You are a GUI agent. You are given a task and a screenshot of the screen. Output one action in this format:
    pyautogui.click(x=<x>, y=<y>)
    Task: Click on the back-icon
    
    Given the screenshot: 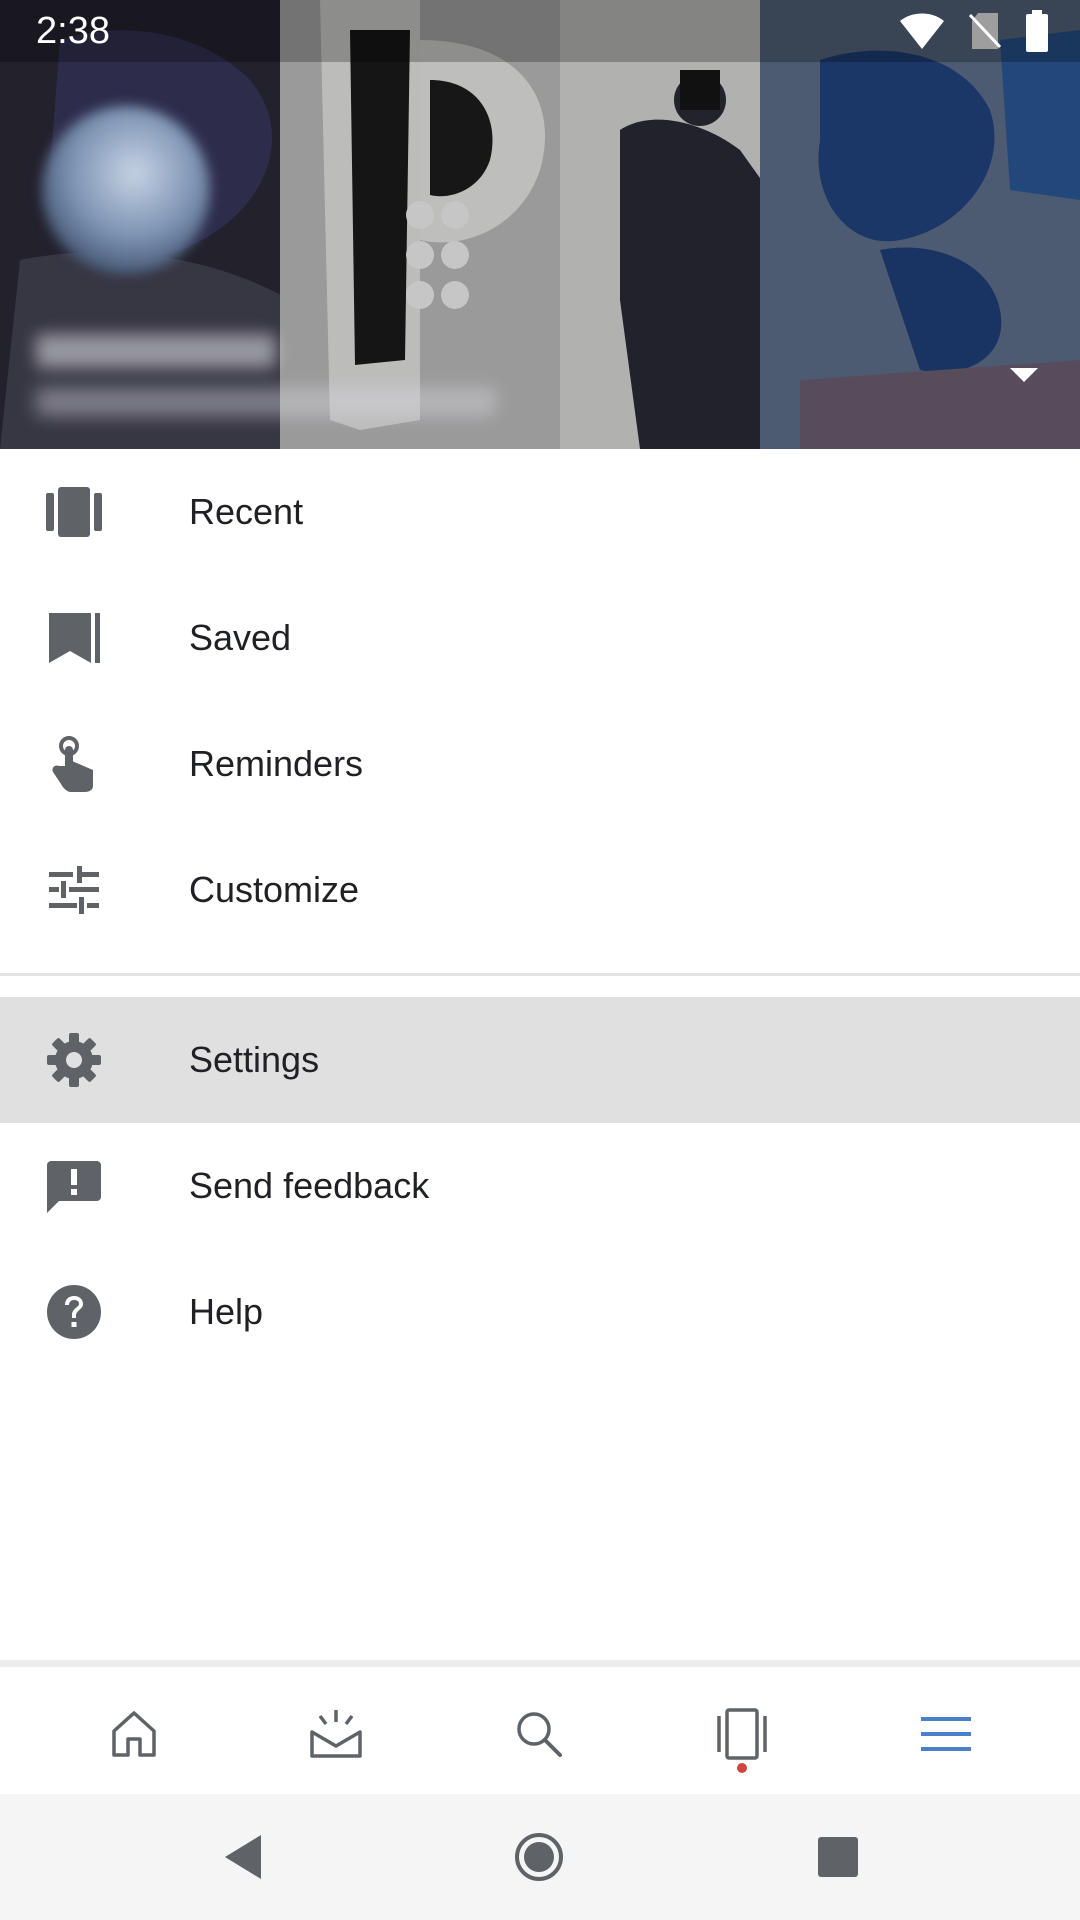 What is the action you would take?
    pyautogui.click(x=243, y=1857)
    